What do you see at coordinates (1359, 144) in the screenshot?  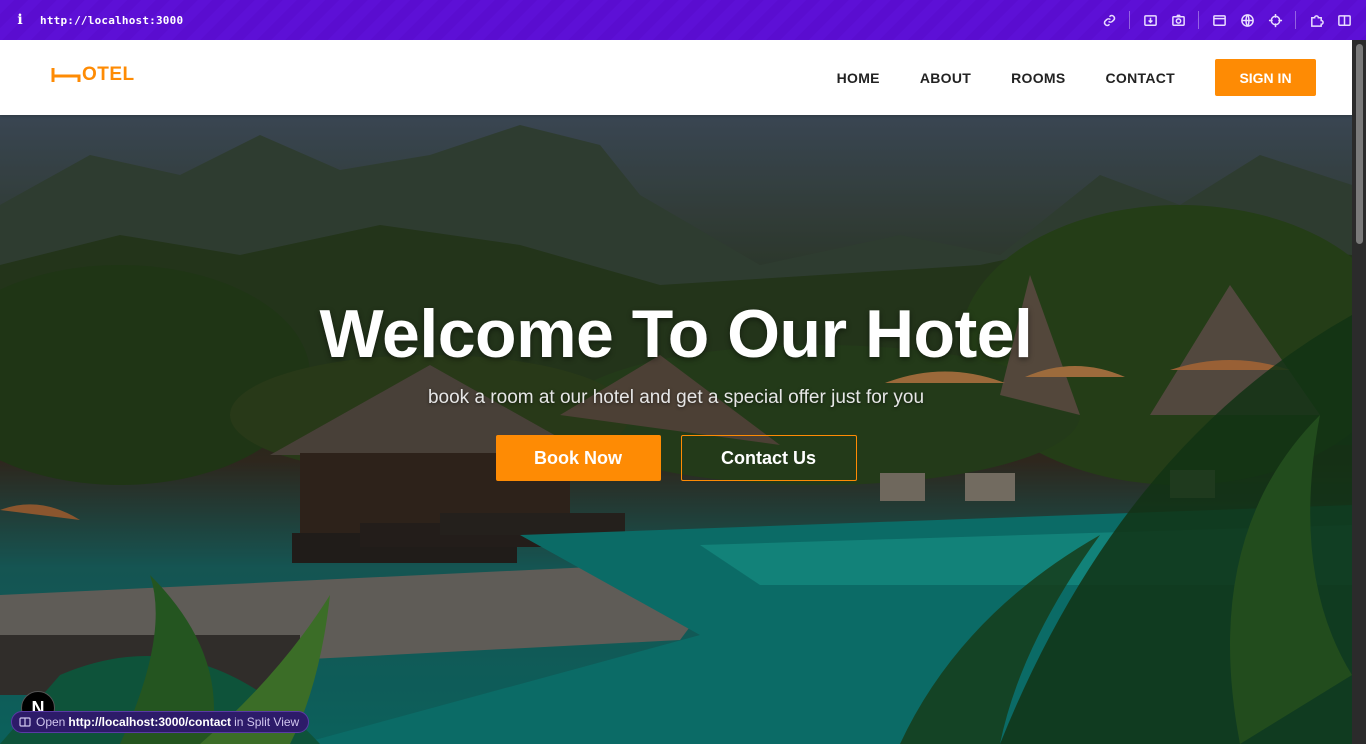 I see `scrollbar-thumb` at bounding box center [1359, 144].